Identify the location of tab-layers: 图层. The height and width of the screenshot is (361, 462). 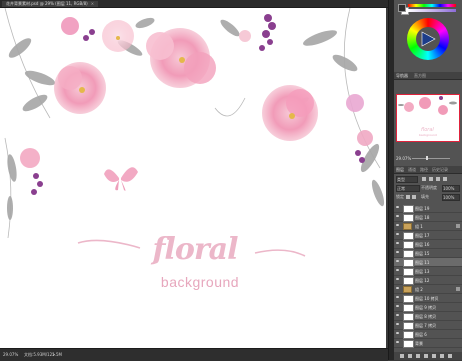
(400, 170).